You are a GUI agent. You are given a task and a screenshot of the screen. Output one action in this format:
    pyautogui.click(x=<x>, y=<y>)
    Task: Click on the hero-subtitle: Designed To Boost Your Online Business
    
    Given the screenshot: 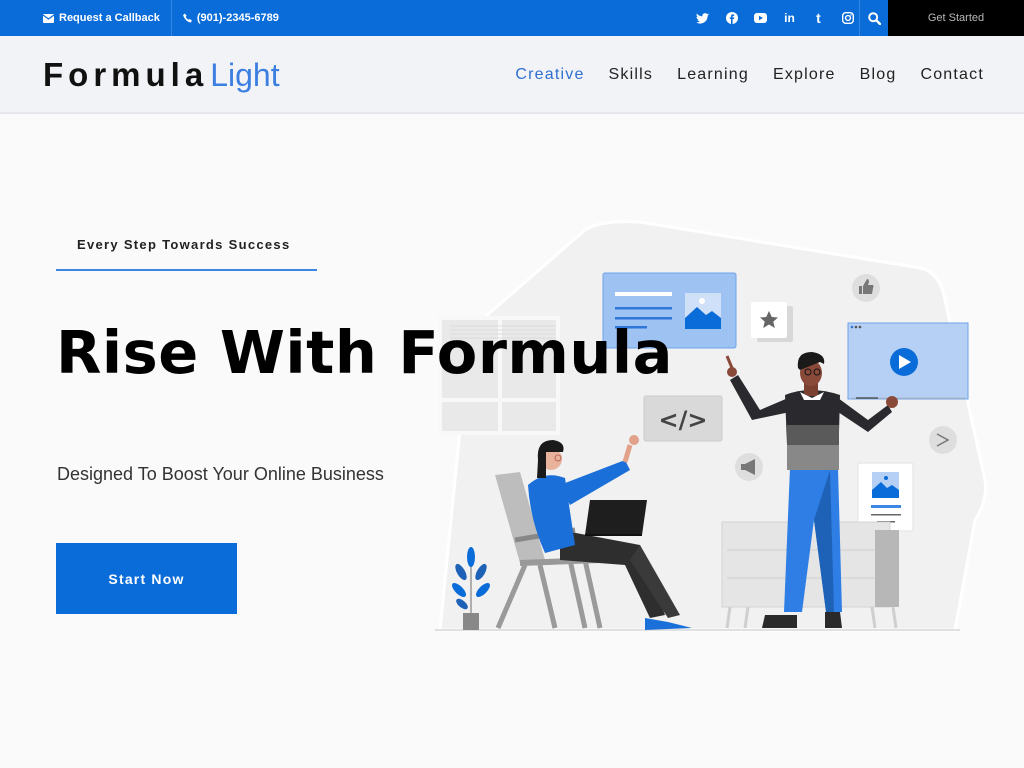 What is the action you would take?
    pyautogui.click(x=220, y=474)
    